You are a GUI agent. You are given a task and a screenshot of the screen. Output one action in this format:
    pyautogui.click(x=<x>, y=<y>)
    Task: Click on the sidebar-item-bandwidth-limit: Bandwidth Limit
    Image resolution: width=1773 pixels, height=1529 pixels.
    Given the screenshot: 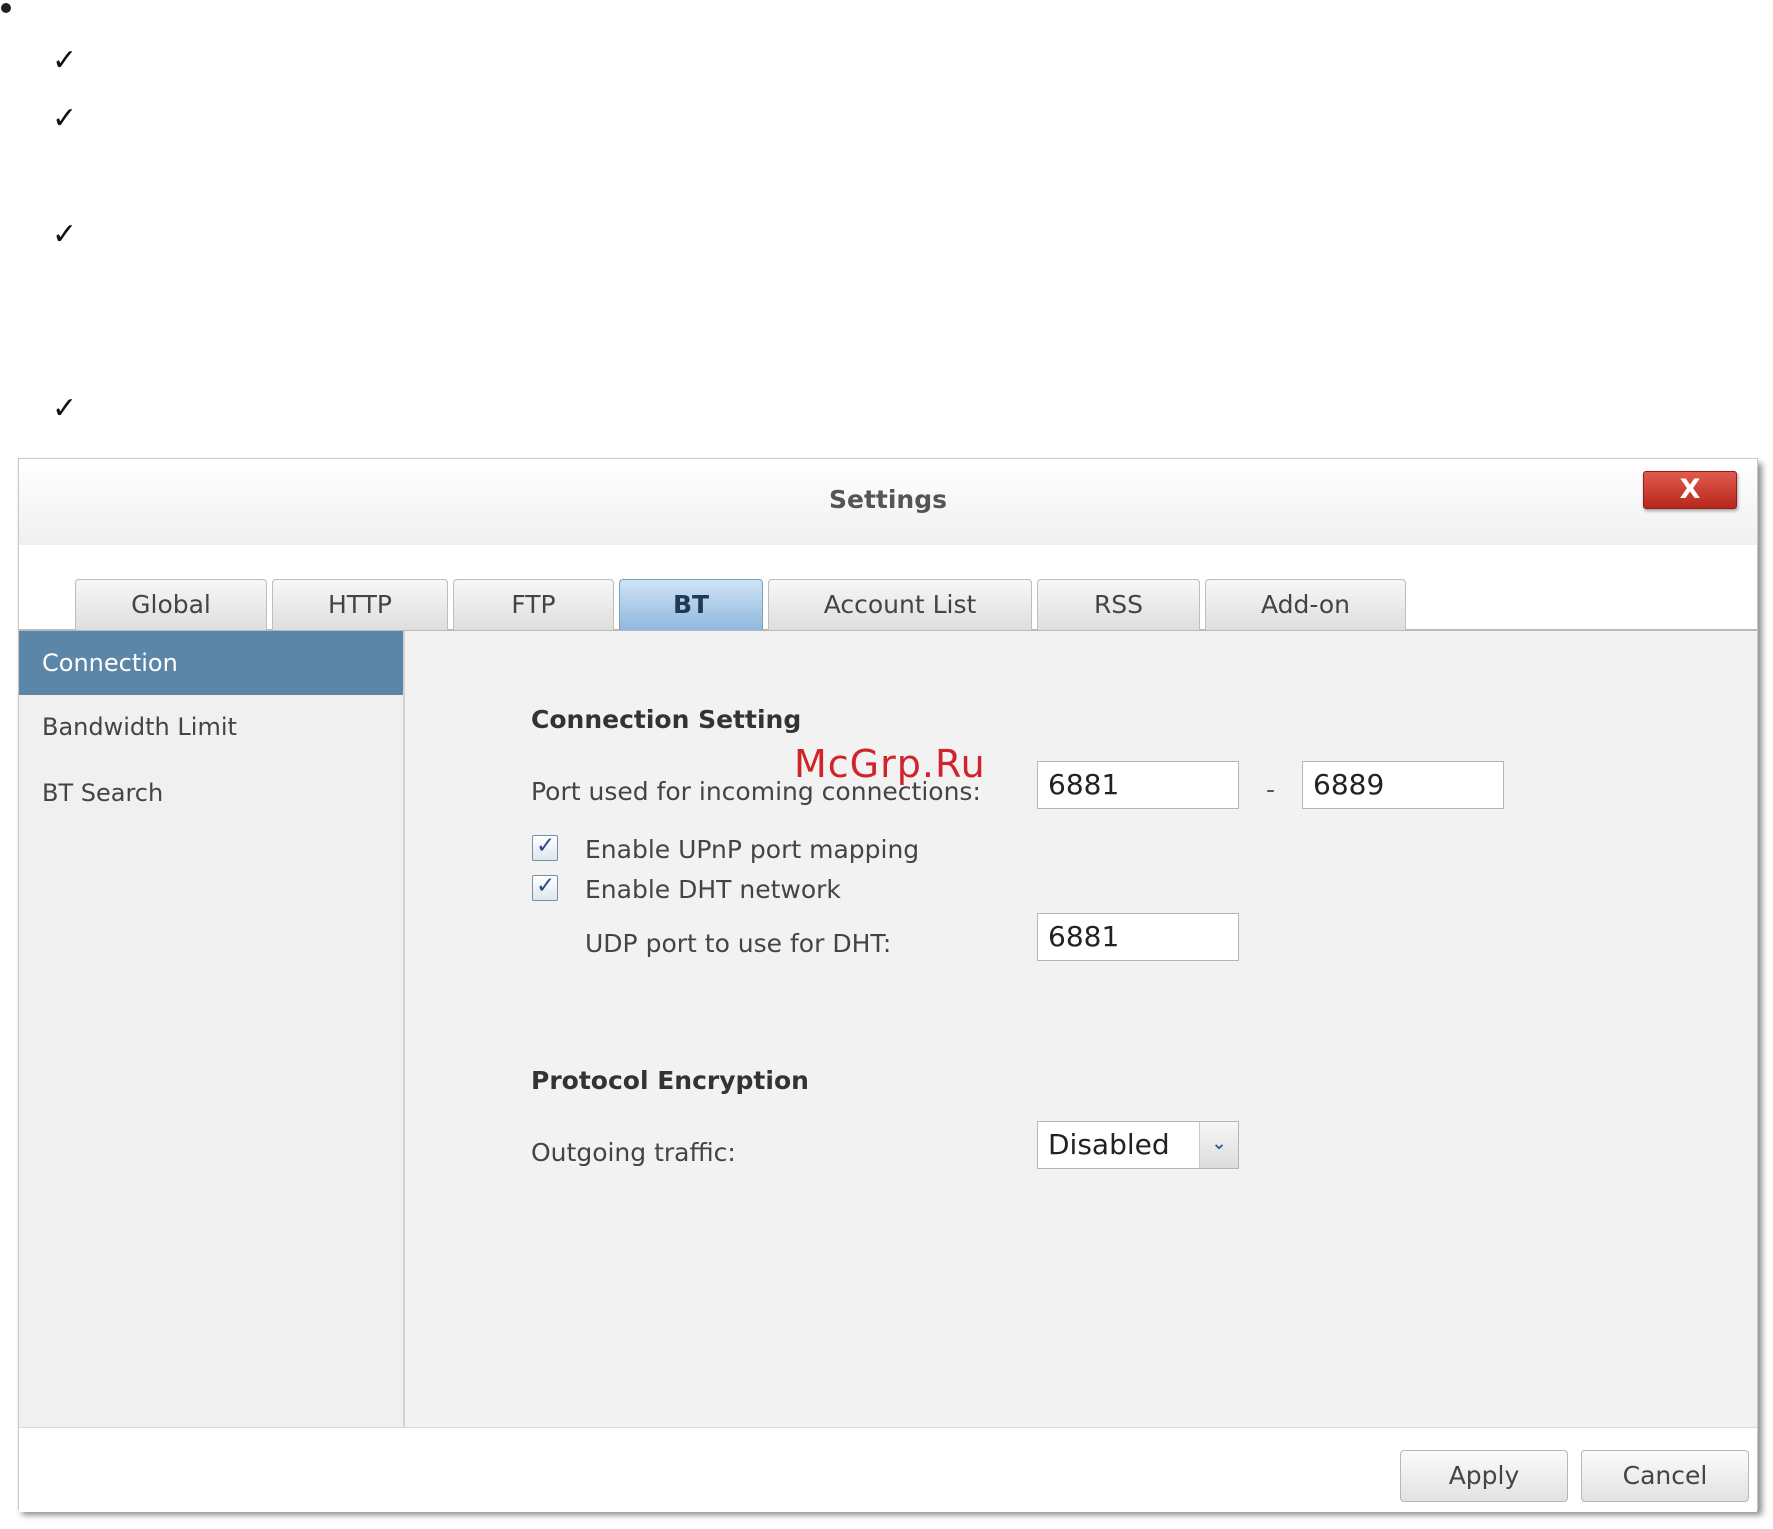 What is the action you would take?
    pyautogui.click(x=211, y=727)
    